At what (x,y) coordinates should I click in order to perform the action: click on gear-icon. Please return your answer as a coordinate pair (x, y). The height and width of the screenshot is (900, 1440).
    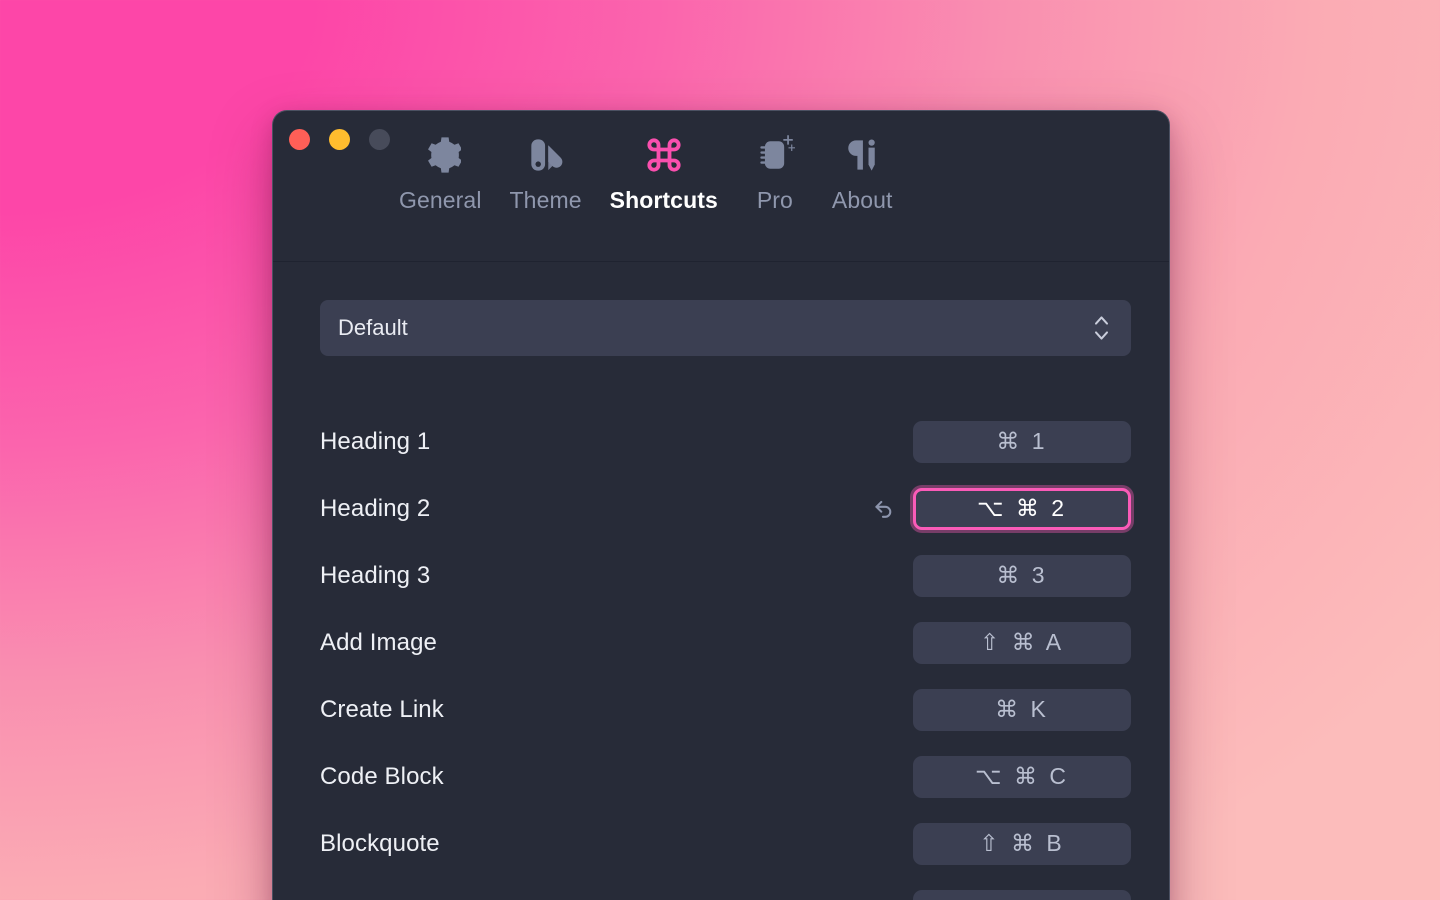
    Looking at the image, I should click on (440, 155).